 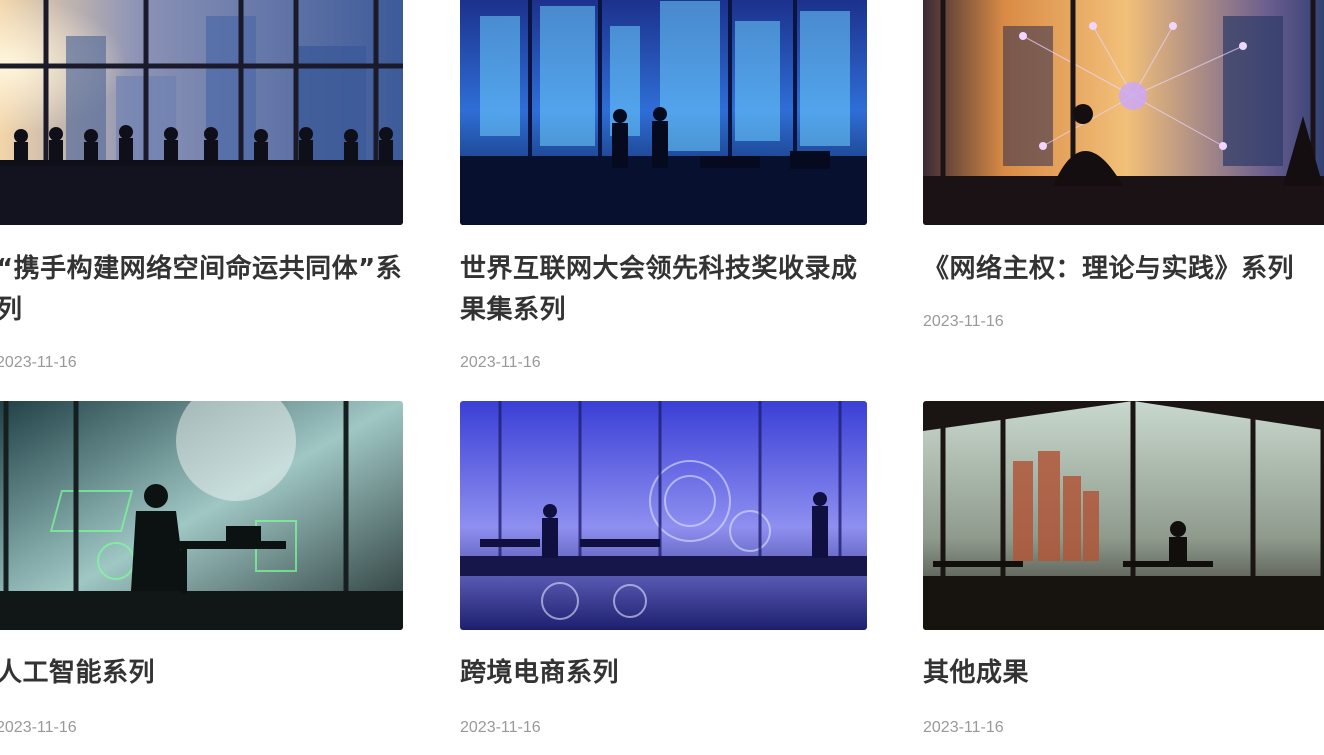 What do you see at coordinates (1123, 269) in the screenshot?
I see `card-title: 《网络主权：理论与实践》系列` at bounding box center [1123, 269].